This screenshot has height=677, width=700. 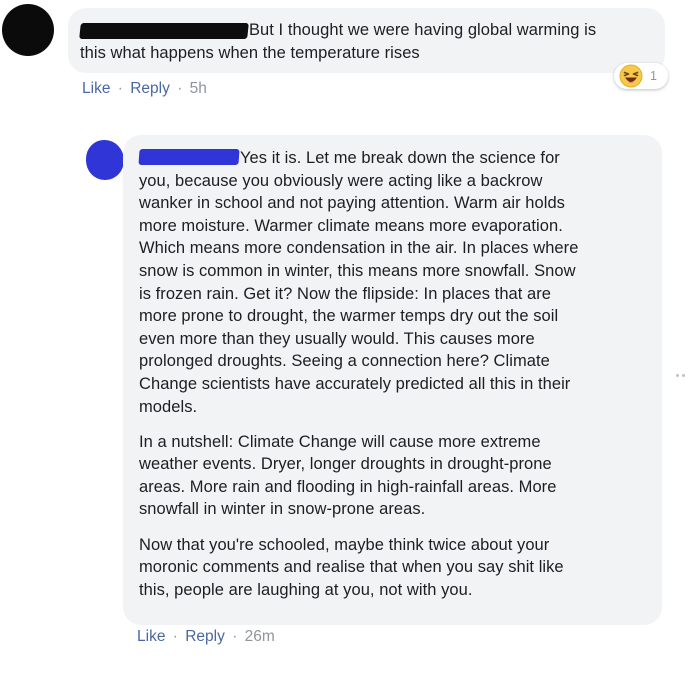 I want to click on commenter-avatar, so click(x=28, y=30).